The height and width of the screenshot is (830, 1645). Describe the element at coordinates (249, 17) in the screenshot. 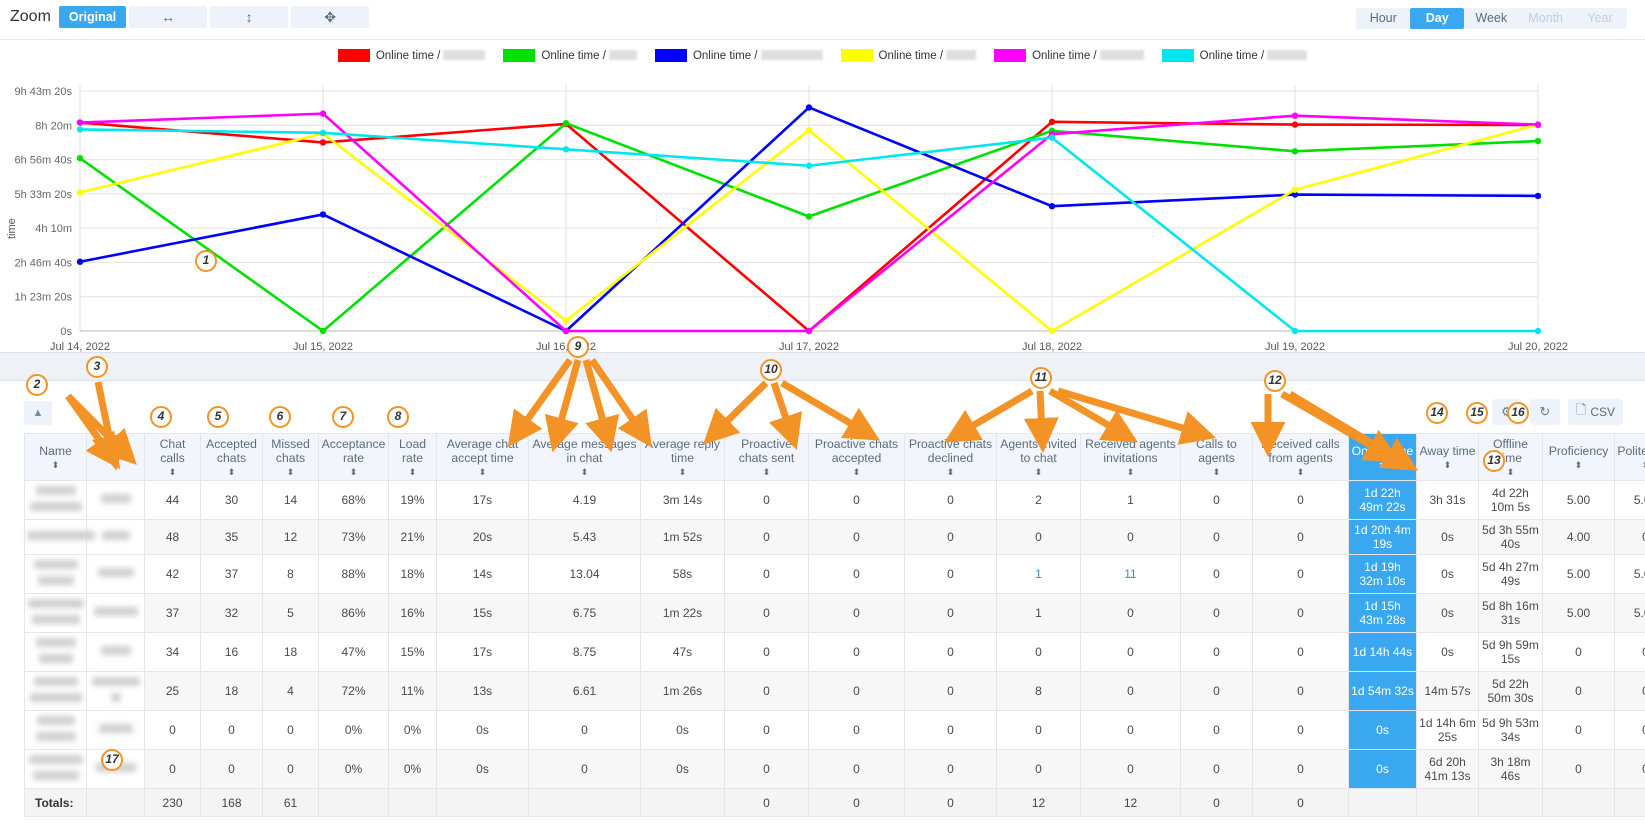

I see `vertical-resize-icon: ↕` at that location.